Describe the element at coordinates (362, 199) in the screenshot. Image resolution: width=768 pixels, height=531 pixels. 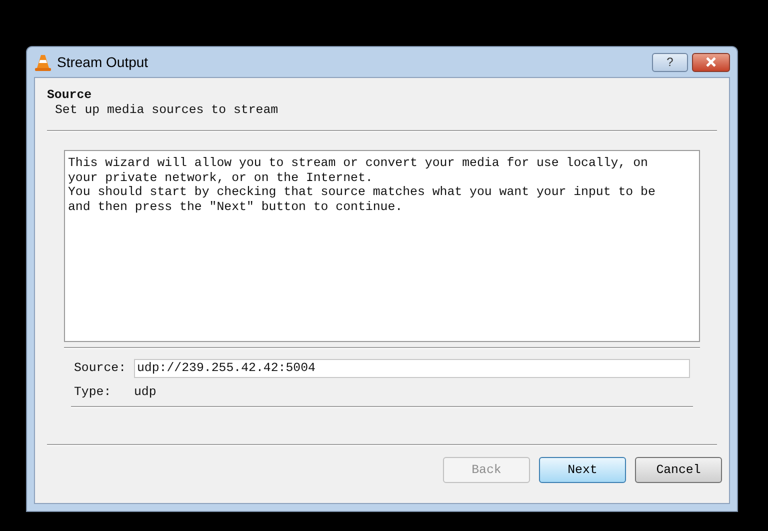
I see `description-text: You should start by checking that source matches what you want your input to be and then press the "Next" button to continue.` at that location.